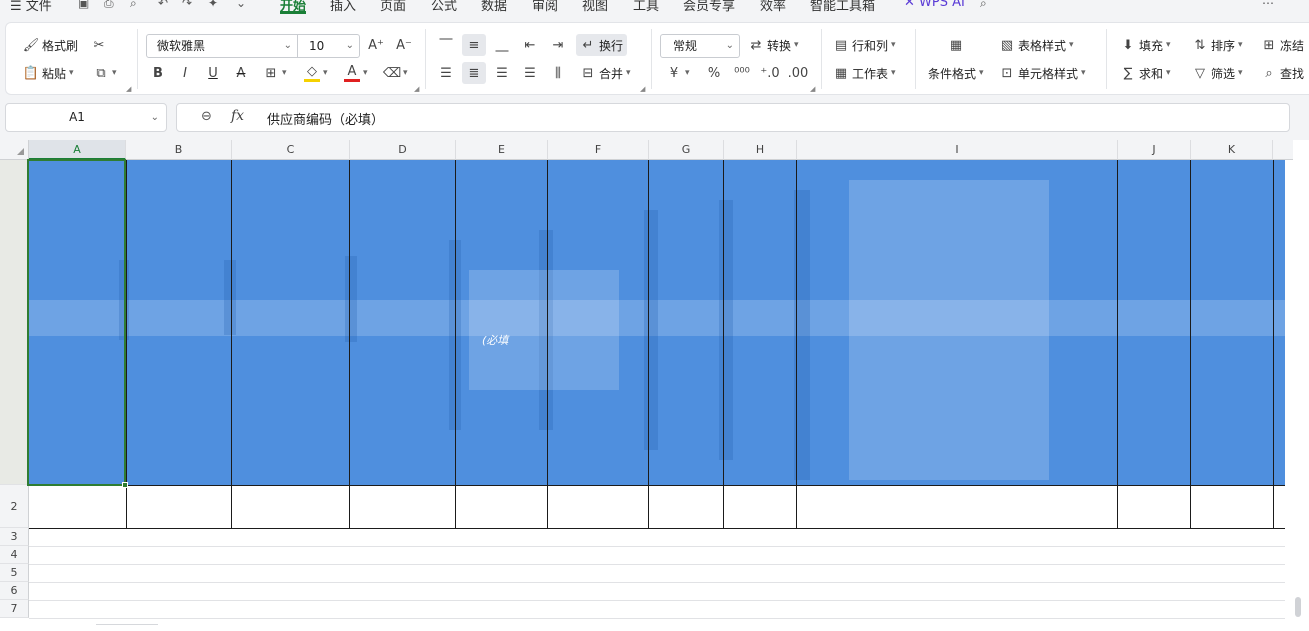 The image size is (1309, 631). I want to click on underline-button: U, so click(213, 73).